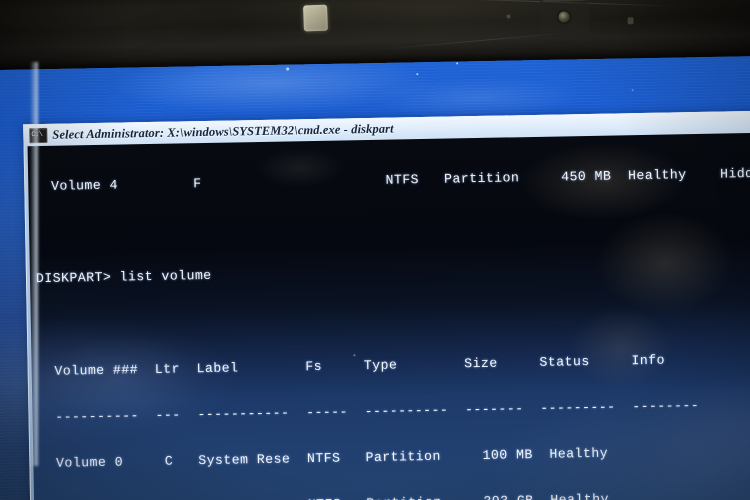  Describe the element at coordinates (395, 494) in the screenshot. I see `table-row: Volume 1 E NTFS Partition 393 GB Healthy` at that location.